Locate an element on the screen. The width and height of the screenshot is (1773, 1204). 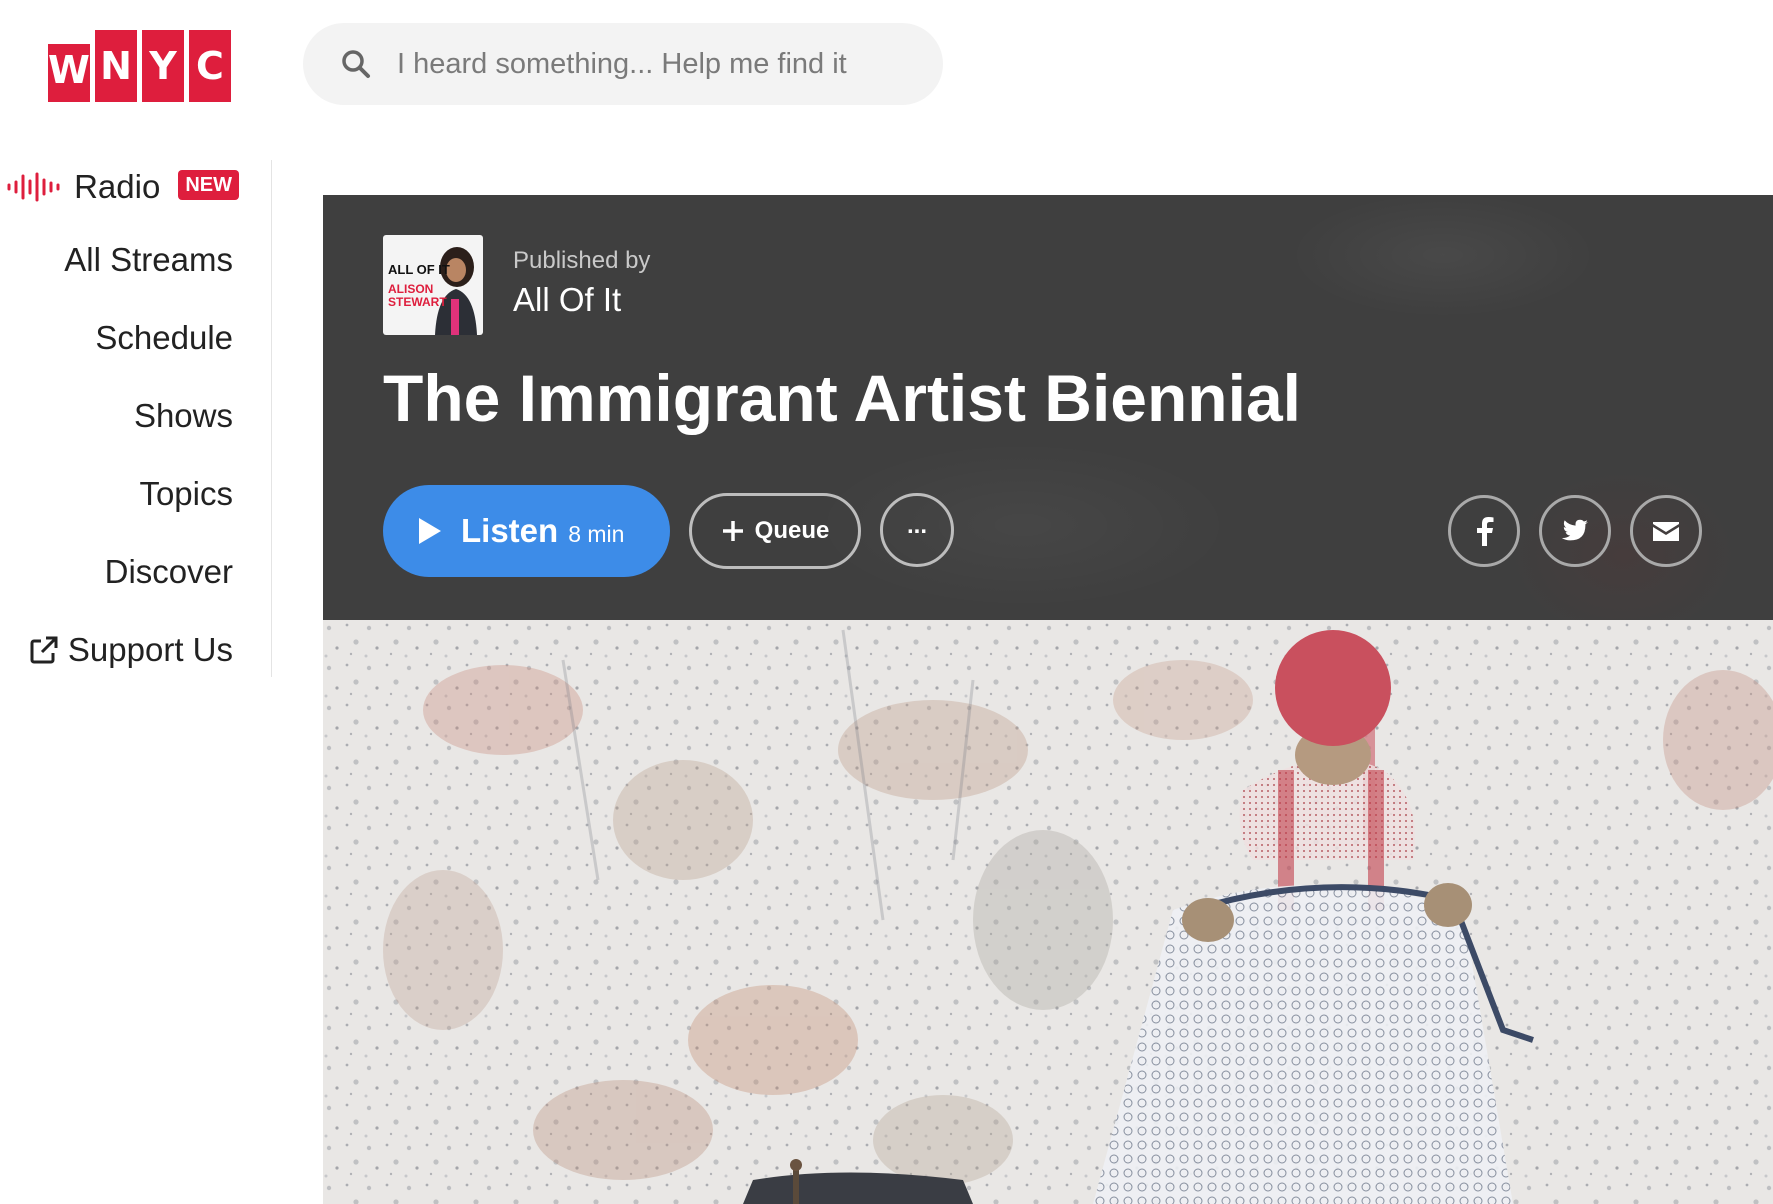
logo-tile-y: Y is located at coordinates (163, 66).